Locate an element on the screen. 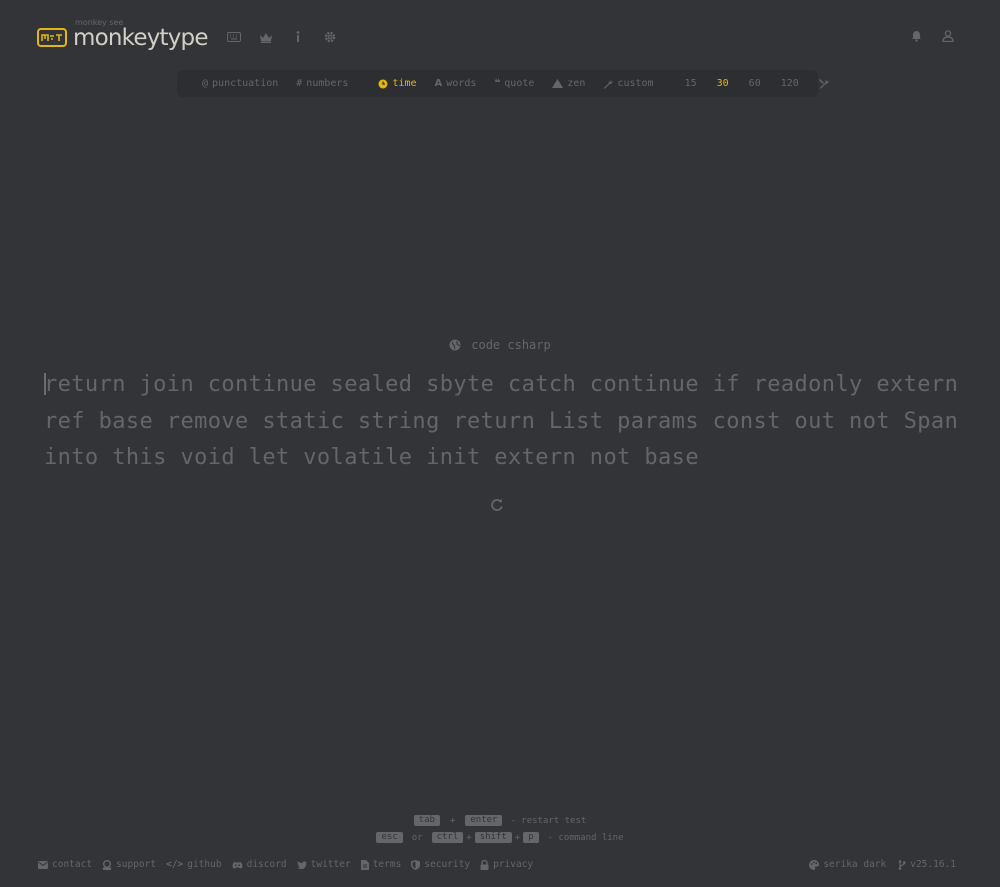  mode-custom: custom is located at coordinates (628, 83).